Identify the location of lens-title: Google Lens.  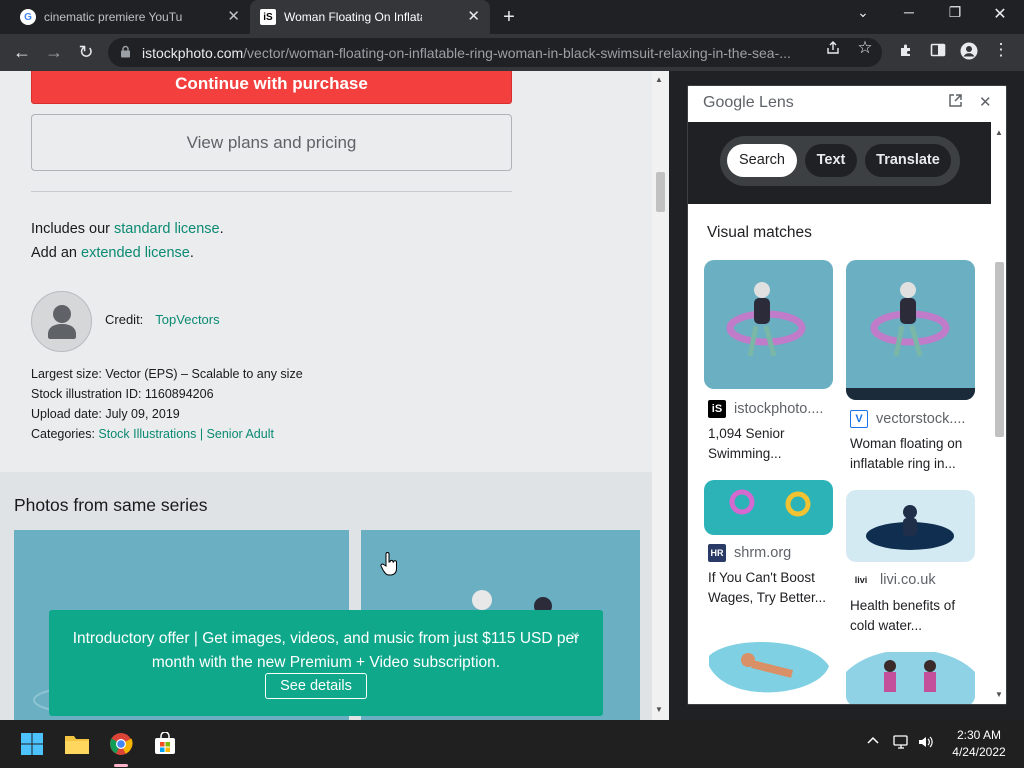
(748, 102).